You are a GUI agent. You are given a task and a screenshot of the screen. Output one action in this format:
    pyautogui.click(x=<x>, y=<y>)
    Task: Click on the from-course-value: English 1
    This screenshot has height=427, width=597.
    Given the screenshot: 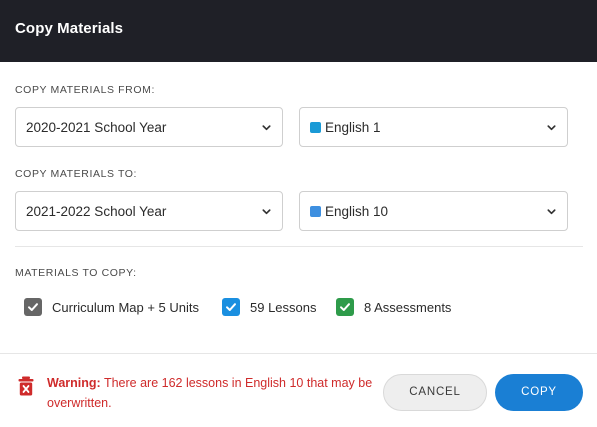 What is the action you would take?
    pyautogui.click(x=353, y=127)
    